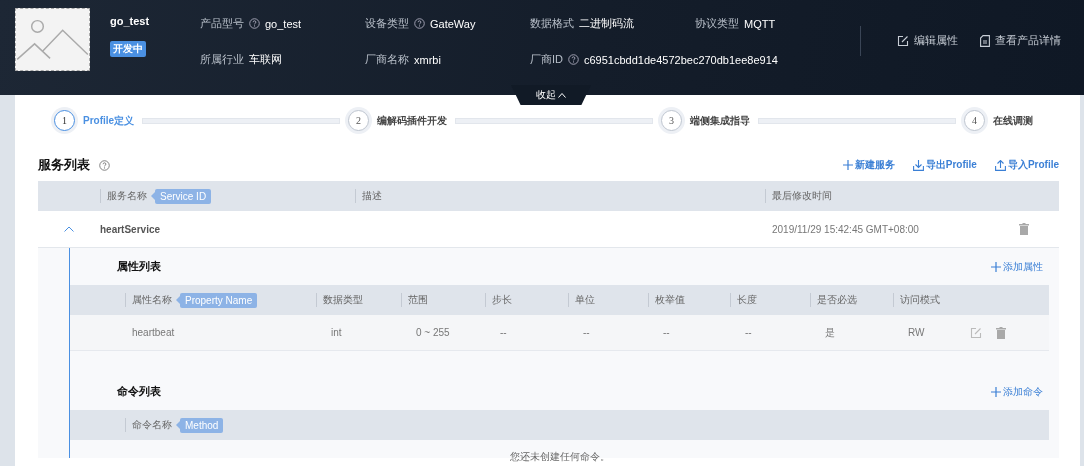  Describe the element at coordinates (1017, 391) in the screenshot. I see `add-link: 添加命令` at that location.